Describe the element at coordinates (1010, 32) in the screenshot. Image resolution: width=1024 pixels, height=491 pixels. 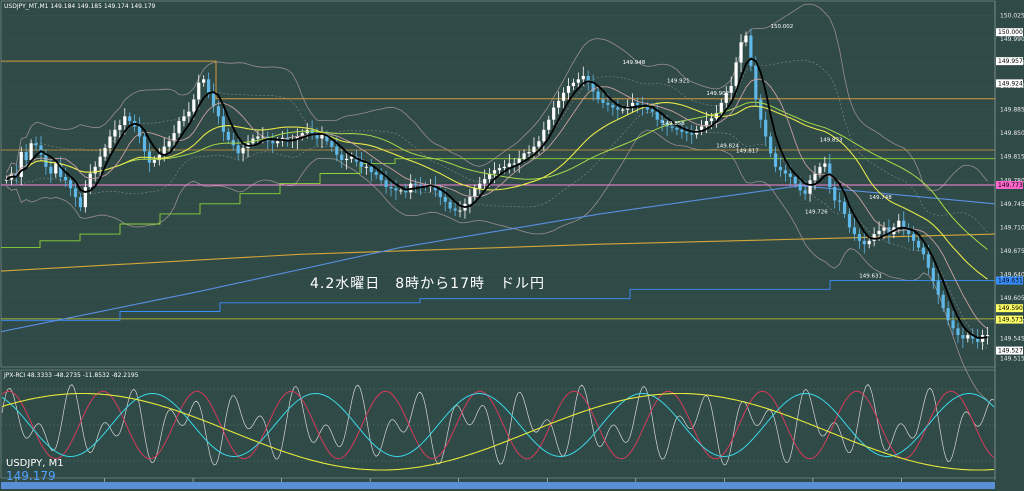
I see `price-marker-0: 150.000` at that location.